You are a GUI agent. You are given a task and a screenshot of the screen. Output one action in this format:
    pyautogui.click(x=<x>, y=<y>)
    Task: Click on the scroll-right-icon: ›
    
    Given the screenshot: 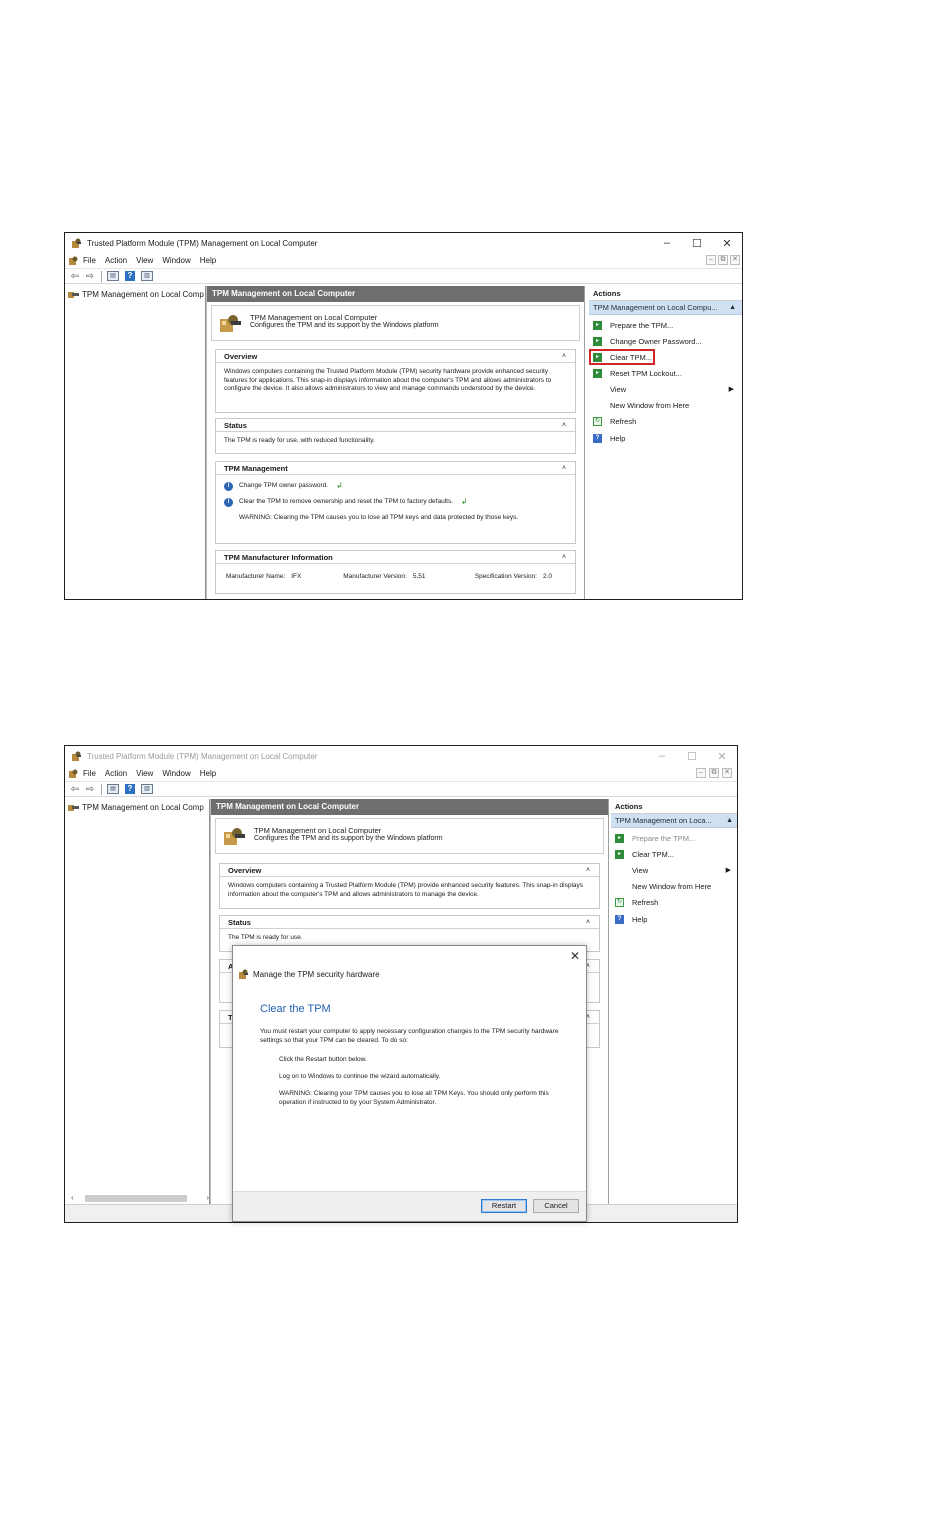 What is the action you would take?
    pyautogui.click(x=207, y=1197)
    